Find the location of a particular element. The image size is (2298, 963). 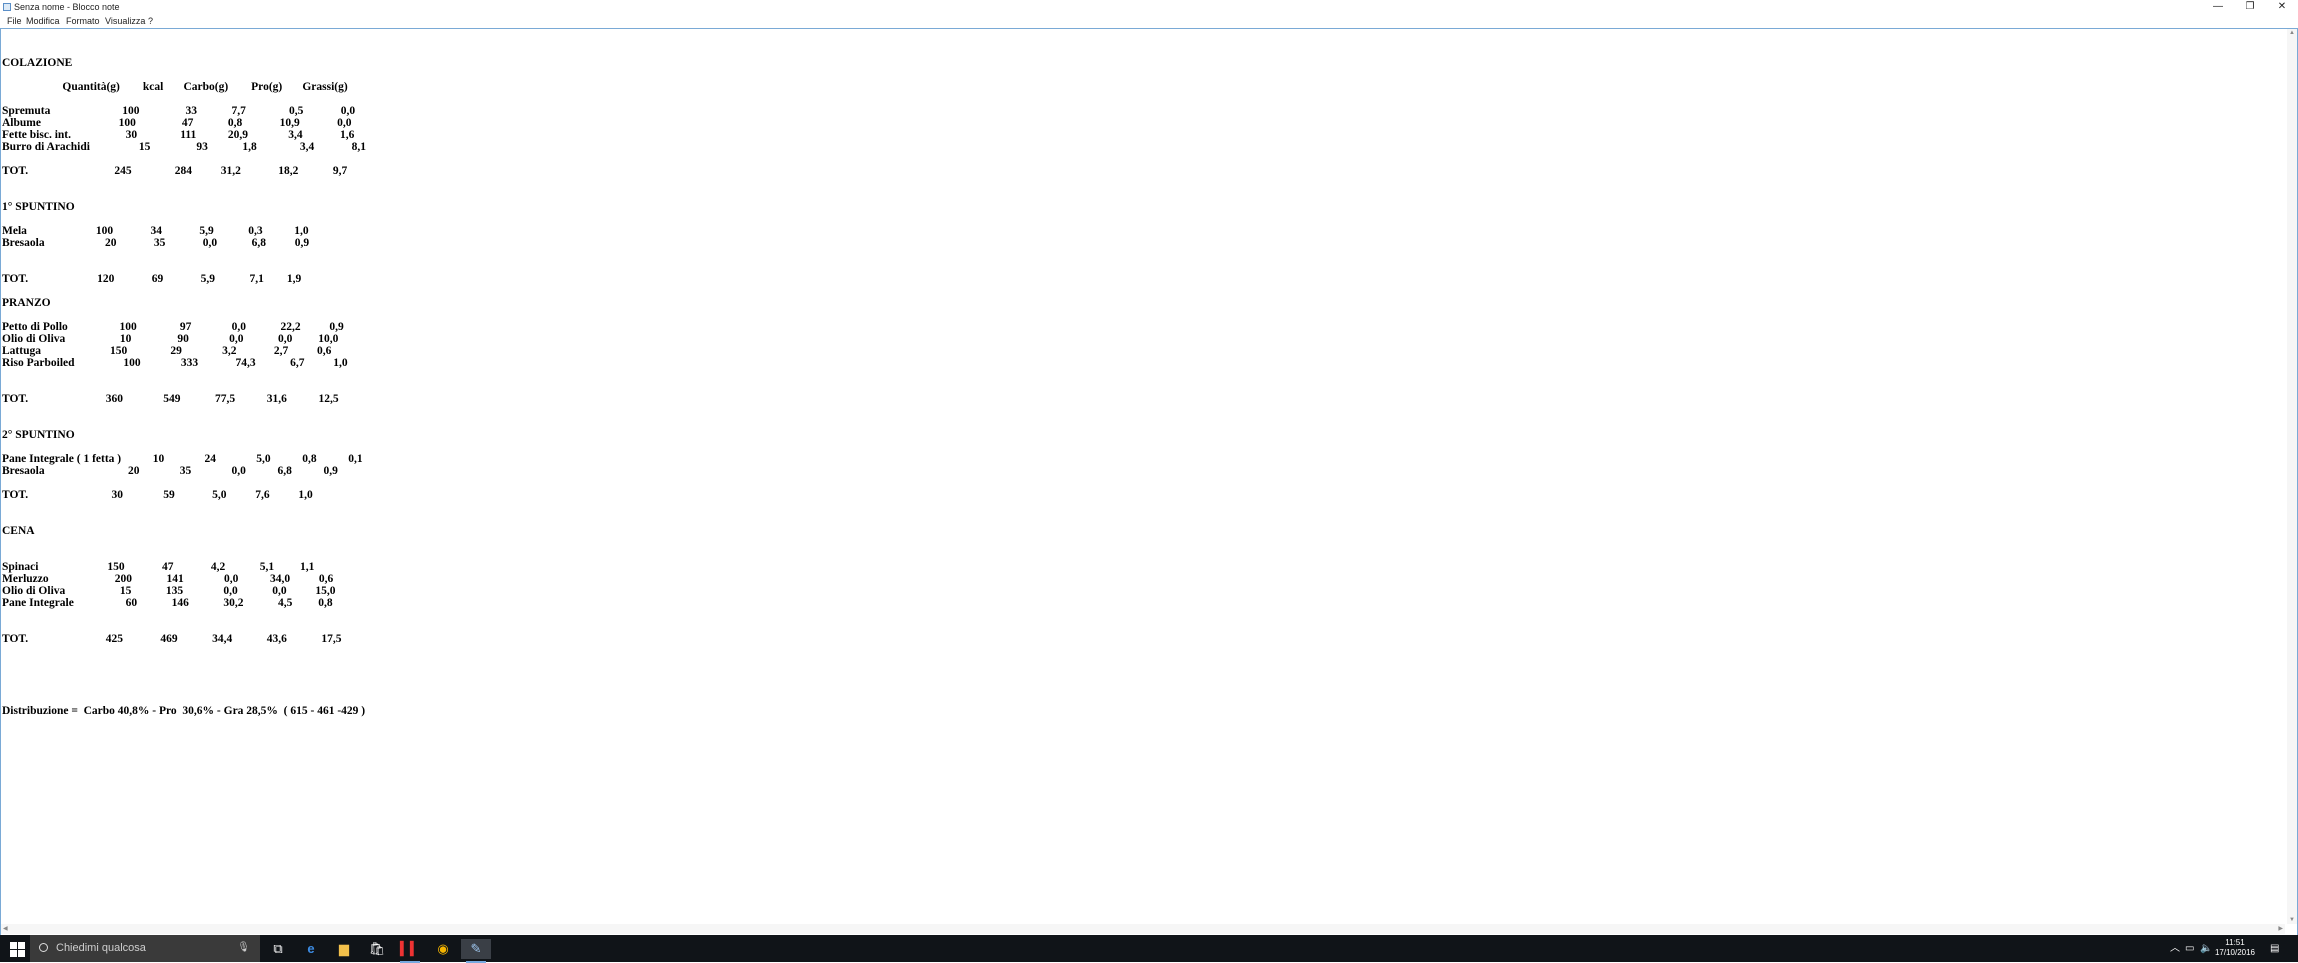

text-line: Olio di Oliva 15 135 0,0 0,0 15,0 is located at coordinates (184, 591).